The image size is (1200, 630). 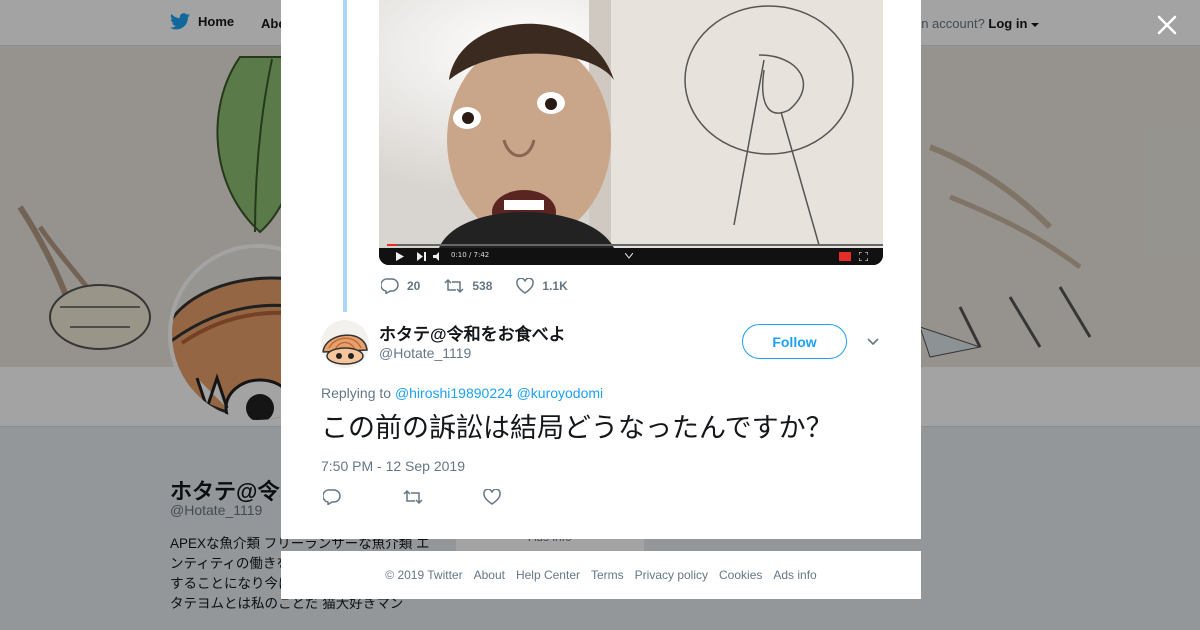 What do you see at coordinates (454, 393) in the screenshot?
I see `reply-to-link-1: @hiroshi19890224` at bounding box center [454, 393].